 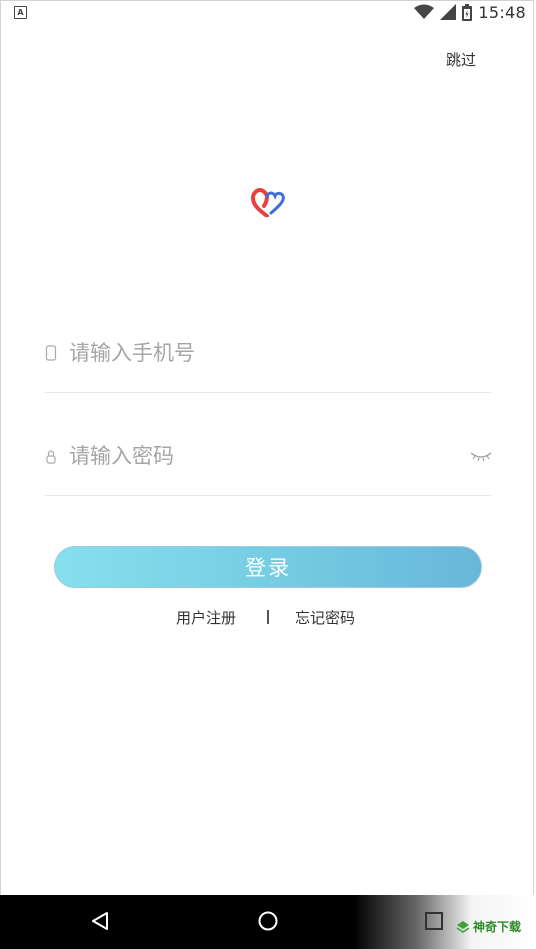 I want to click on app-logo-icon, so click(x=267, y=202).